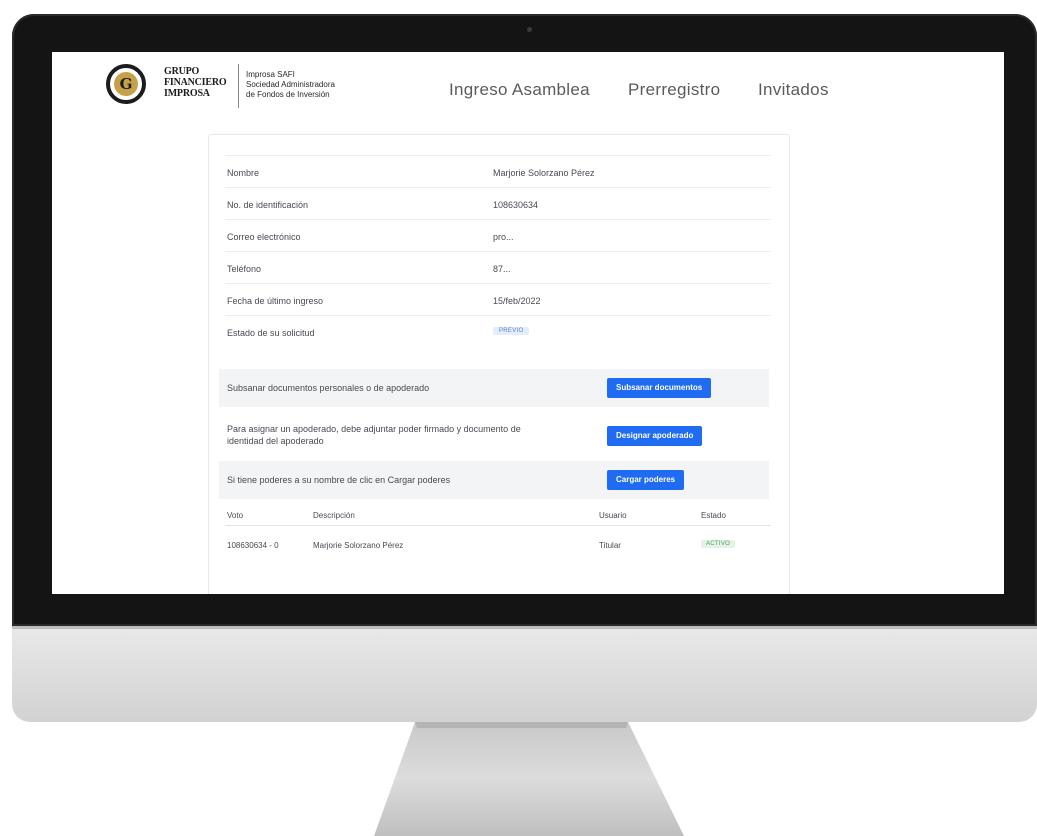  Describe the element at coordinates (243, 173) in the screenshot. I see `detail-label: Nombre` at that location.